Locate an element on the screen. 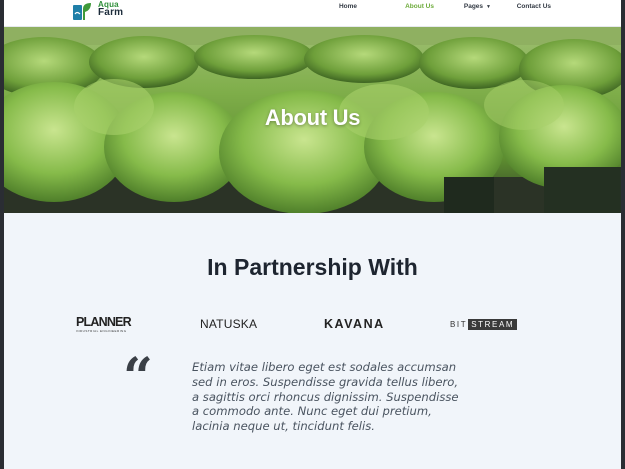 The image size is (625, 469). partner-bitstream-stream: STREAM is located at coordinates (493, 324).